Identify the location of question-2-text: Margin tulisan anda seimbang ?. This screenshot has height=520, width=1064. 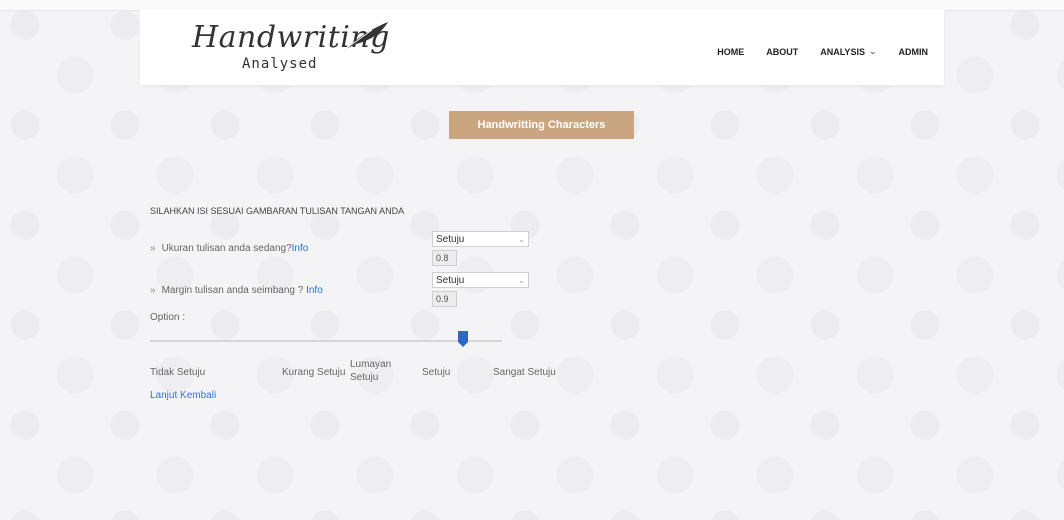
(234, 290).